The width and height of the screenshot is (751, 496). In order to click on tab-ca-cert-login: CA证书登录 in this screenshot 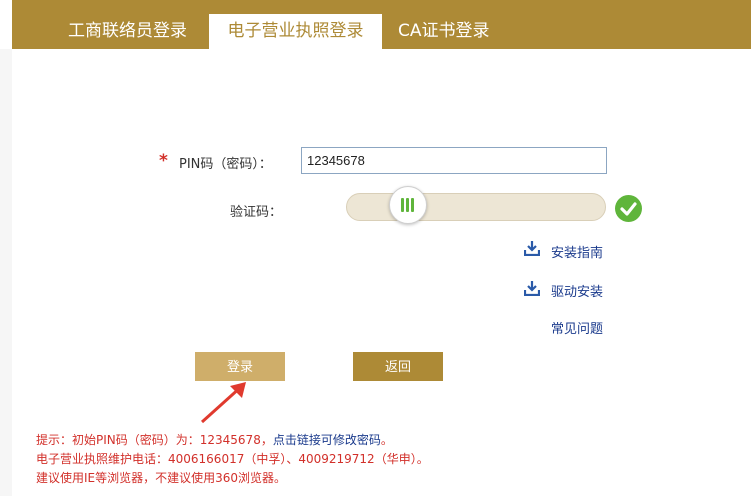, I will do `click(444, 31)`.